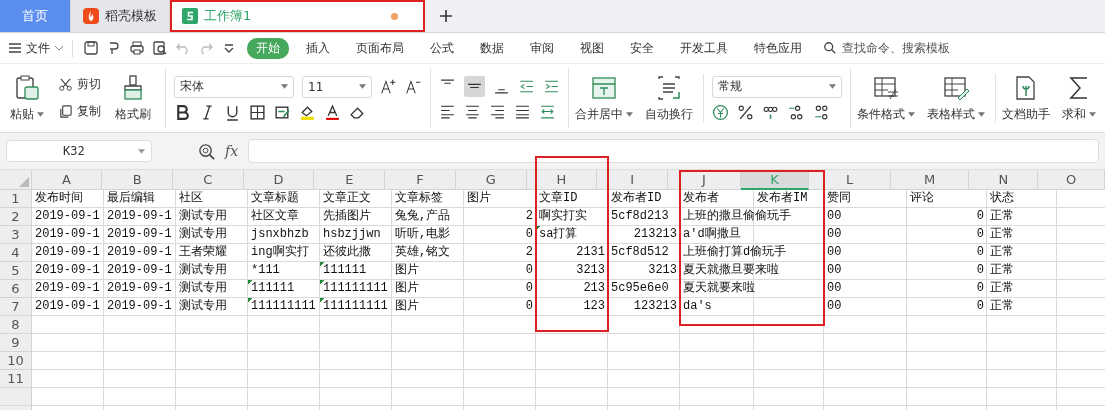  What do you see at coordinates (673, 151) in the screenshot?
I see `formula-field` at bounding box center [673, 151].